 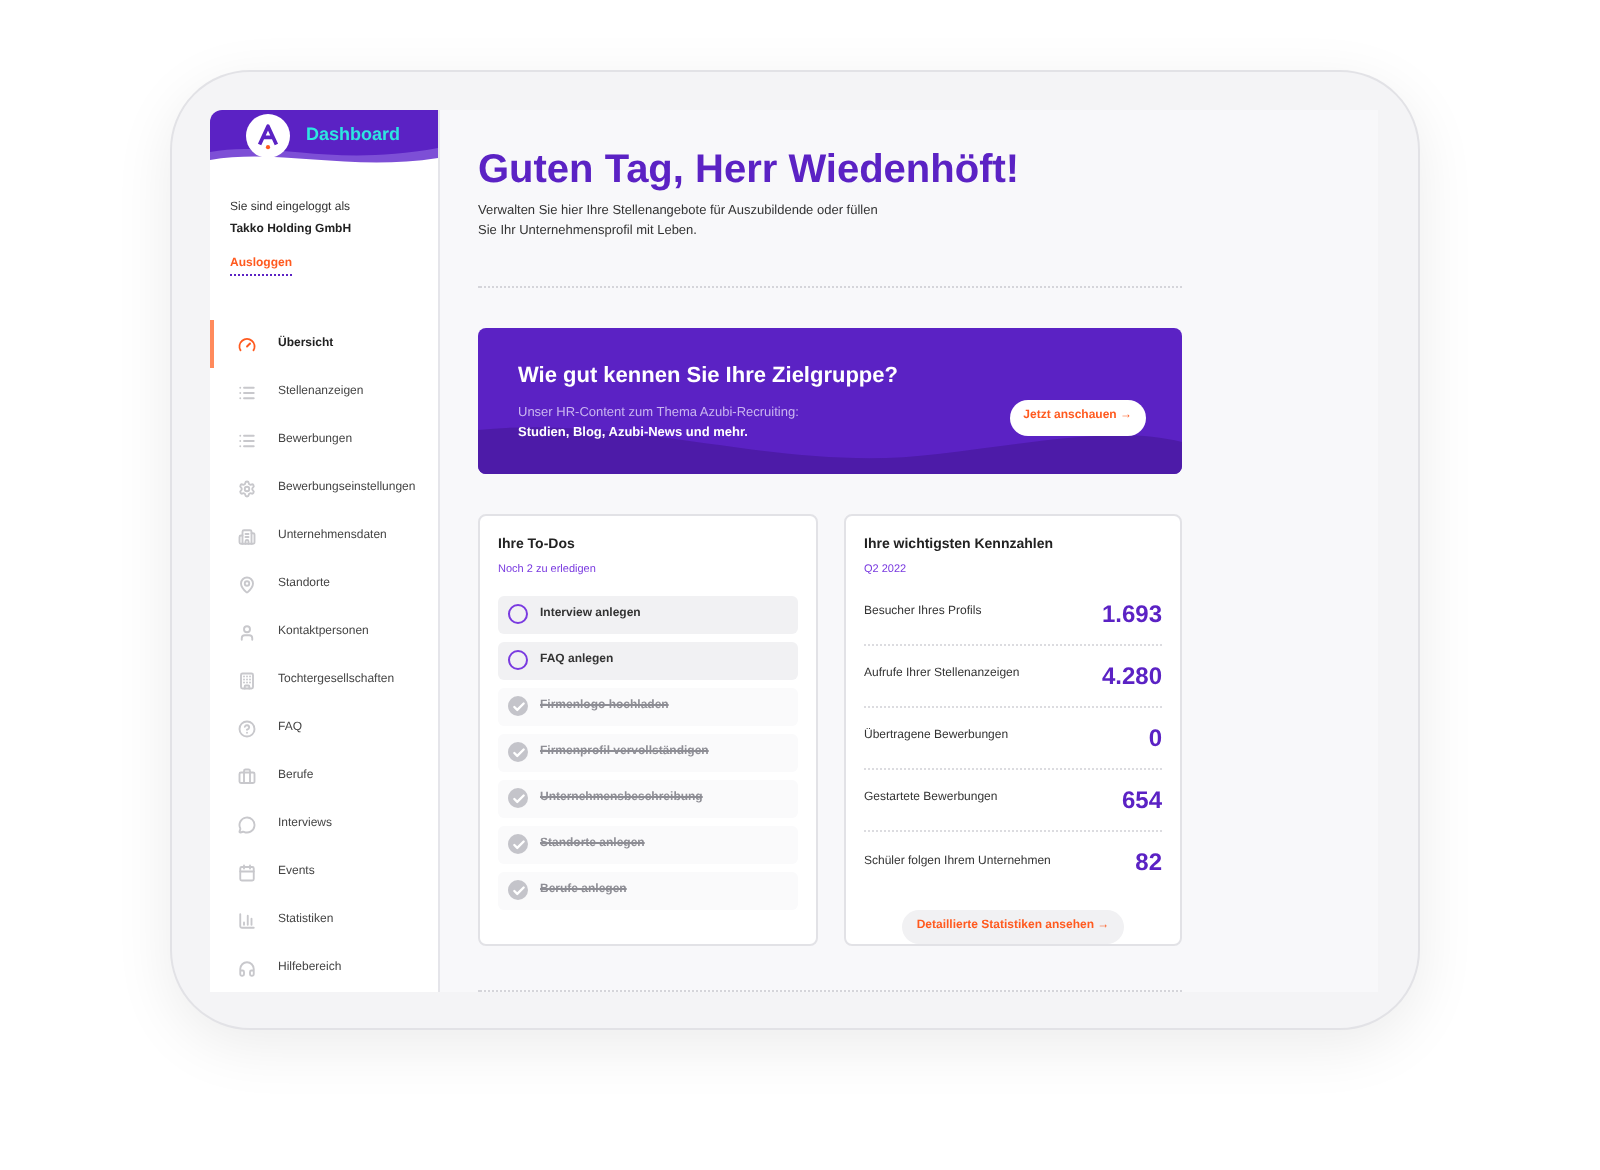 What do you see at coordinates (353, 134) in the screenshot?
I see `brand-name: Dashboard` at bounding box center [353, 134].